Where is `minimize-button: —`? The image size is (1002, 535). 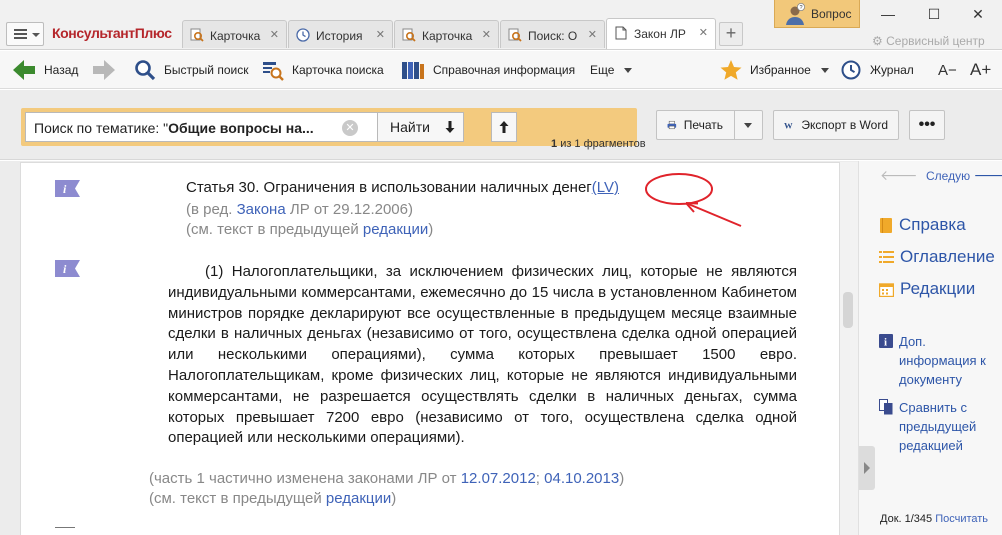 minimize-button: — is located at coordinates (888, 14).